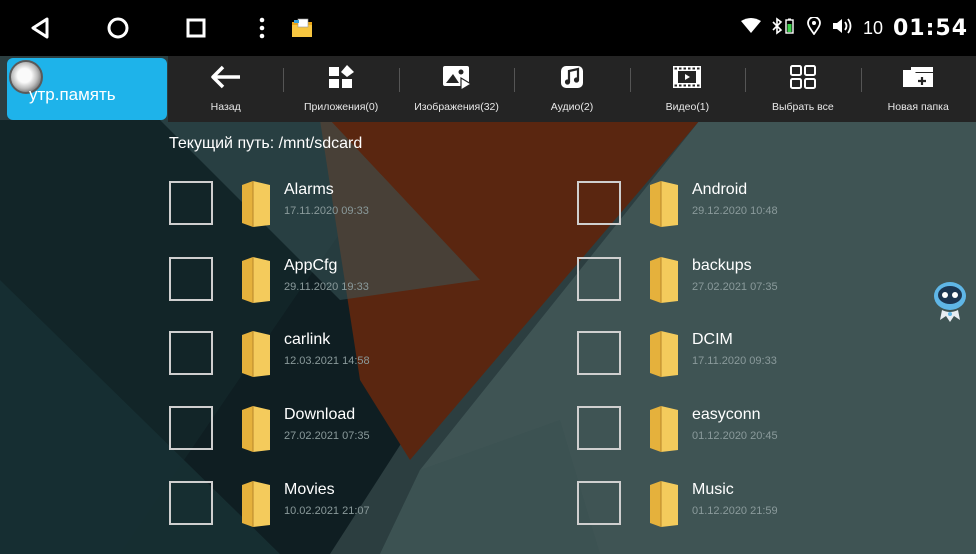 Image resolution: width=976 pixels, height=554 pixels. Describe the element at coordinates (930, 28) in the screenshot. I see `clock: 01:54` at that location.